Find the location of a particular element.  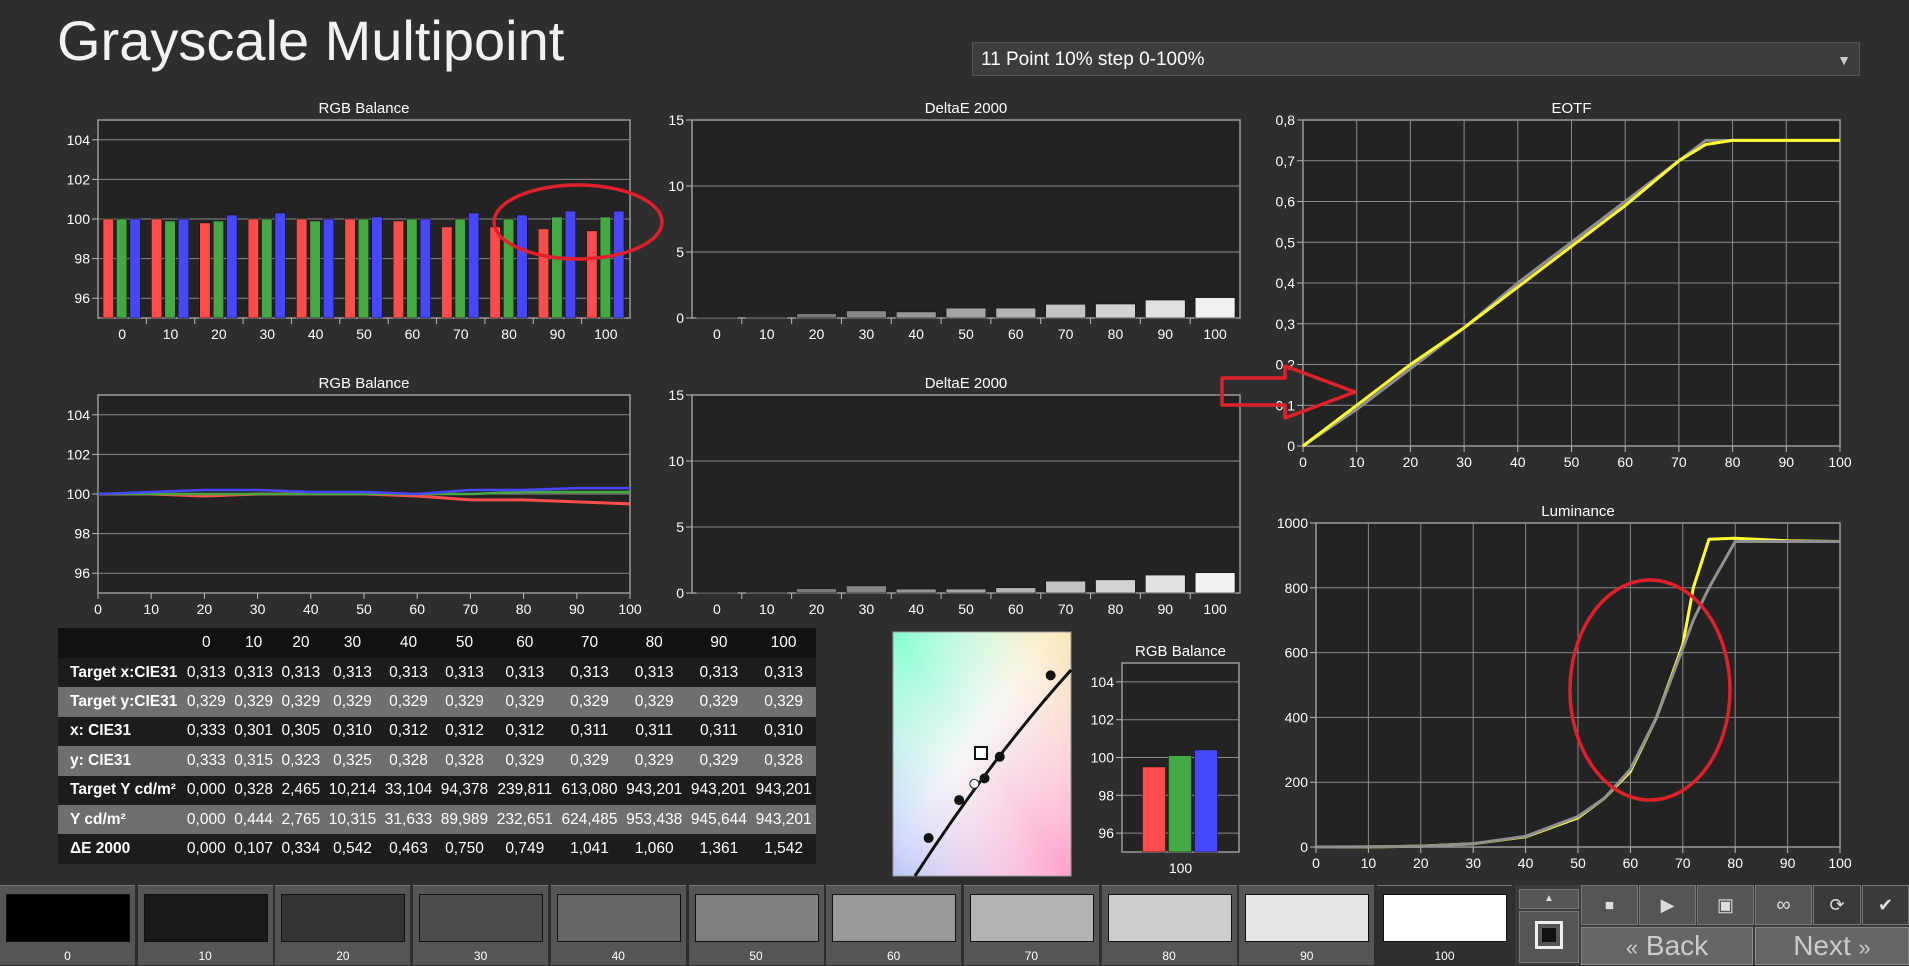

table-cell: 613,080 is located at coordinates (589, 790).